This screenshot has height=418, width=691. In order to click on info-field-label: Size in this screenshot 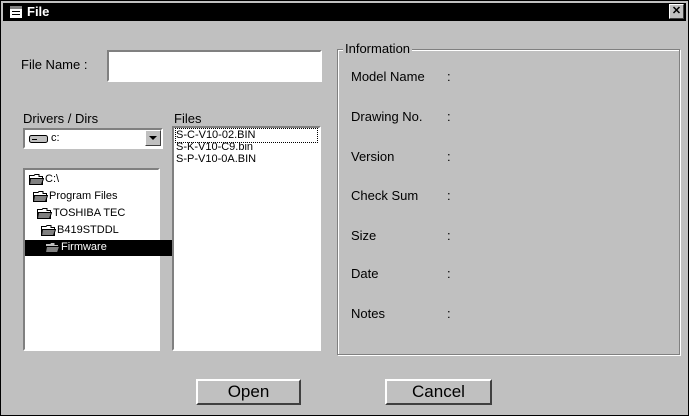, I will do `click(364, 235)`.